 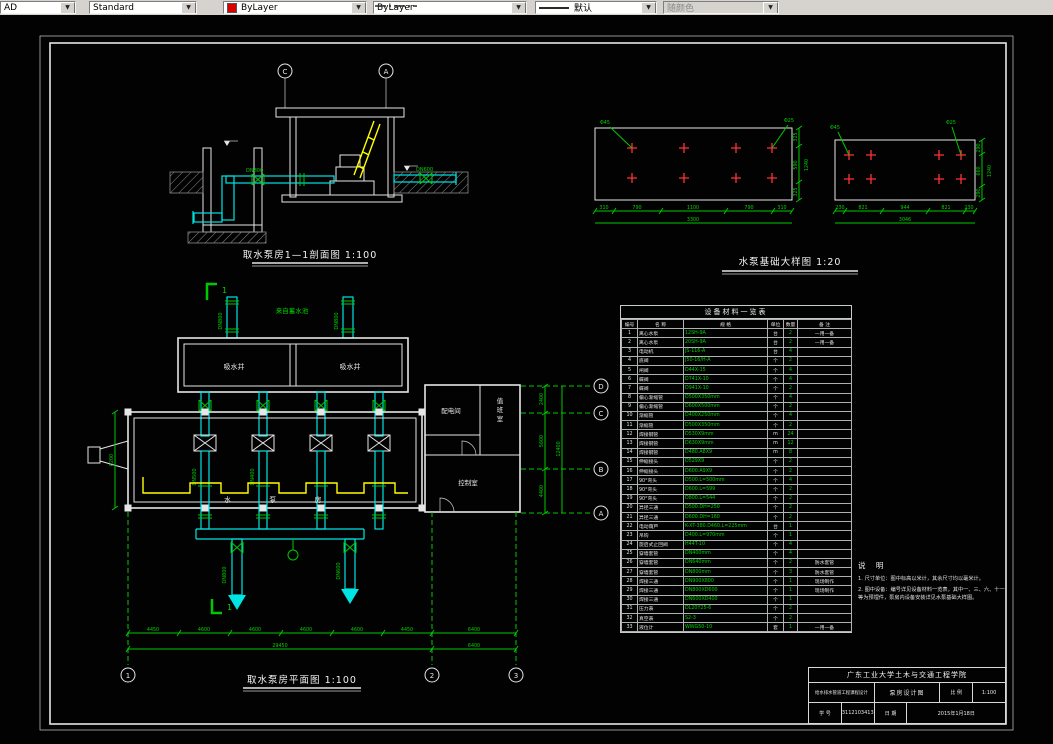 What do you see at coordinates (736, 351) in the screenshot?
I see `table-row: 3 电动机 JS-116-A 台 4` at bounding box center [736, 351].